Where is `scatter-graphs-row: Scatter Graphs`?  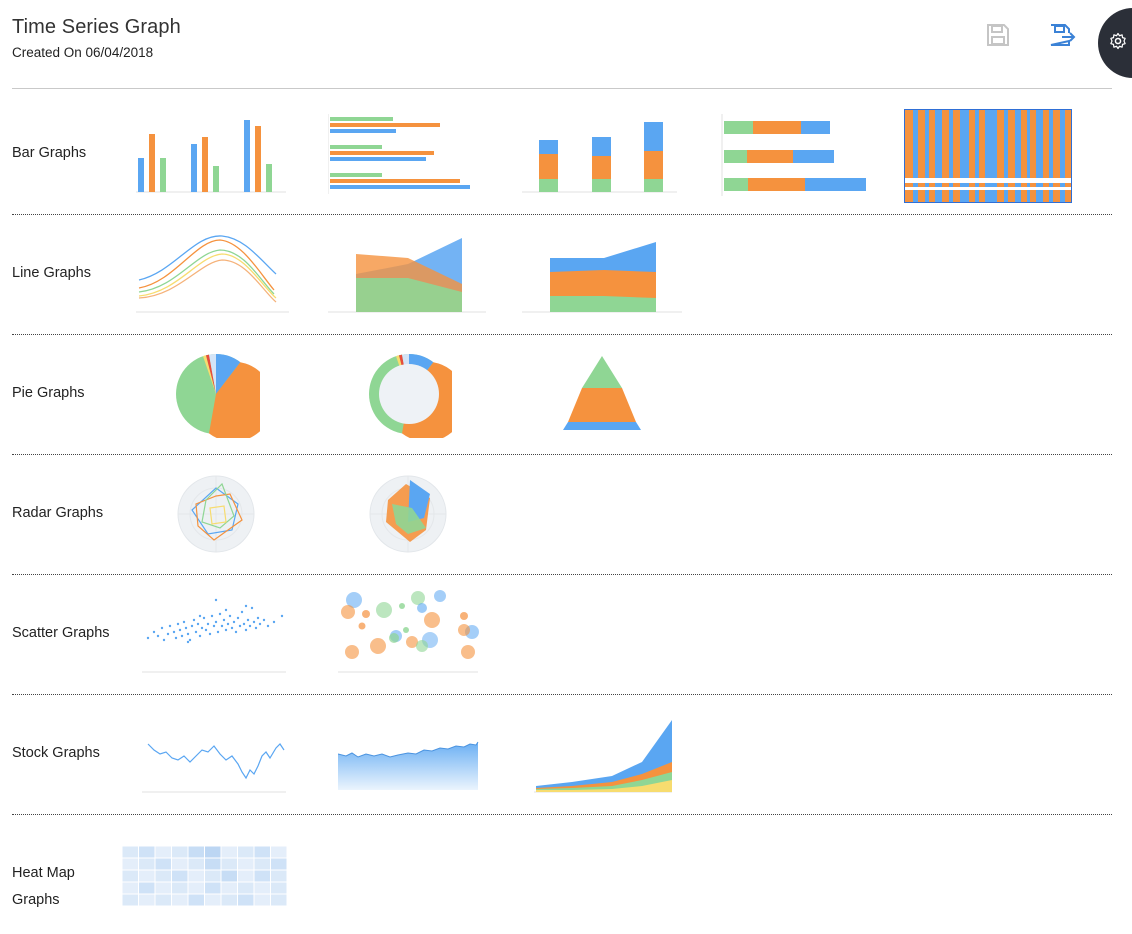 scatter-graphs-row: Scatter Graphs is located at coordinates (562, 634).